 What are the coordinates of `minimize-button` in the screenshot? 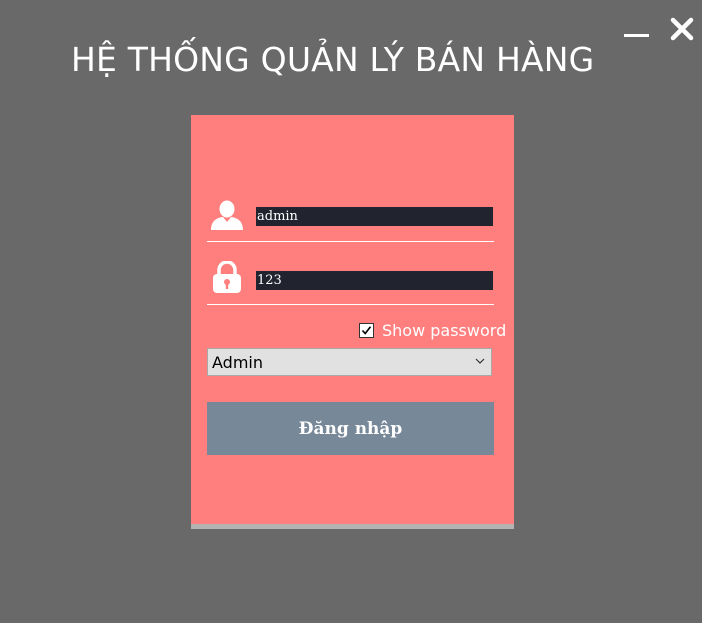 It's located at (636, 29).